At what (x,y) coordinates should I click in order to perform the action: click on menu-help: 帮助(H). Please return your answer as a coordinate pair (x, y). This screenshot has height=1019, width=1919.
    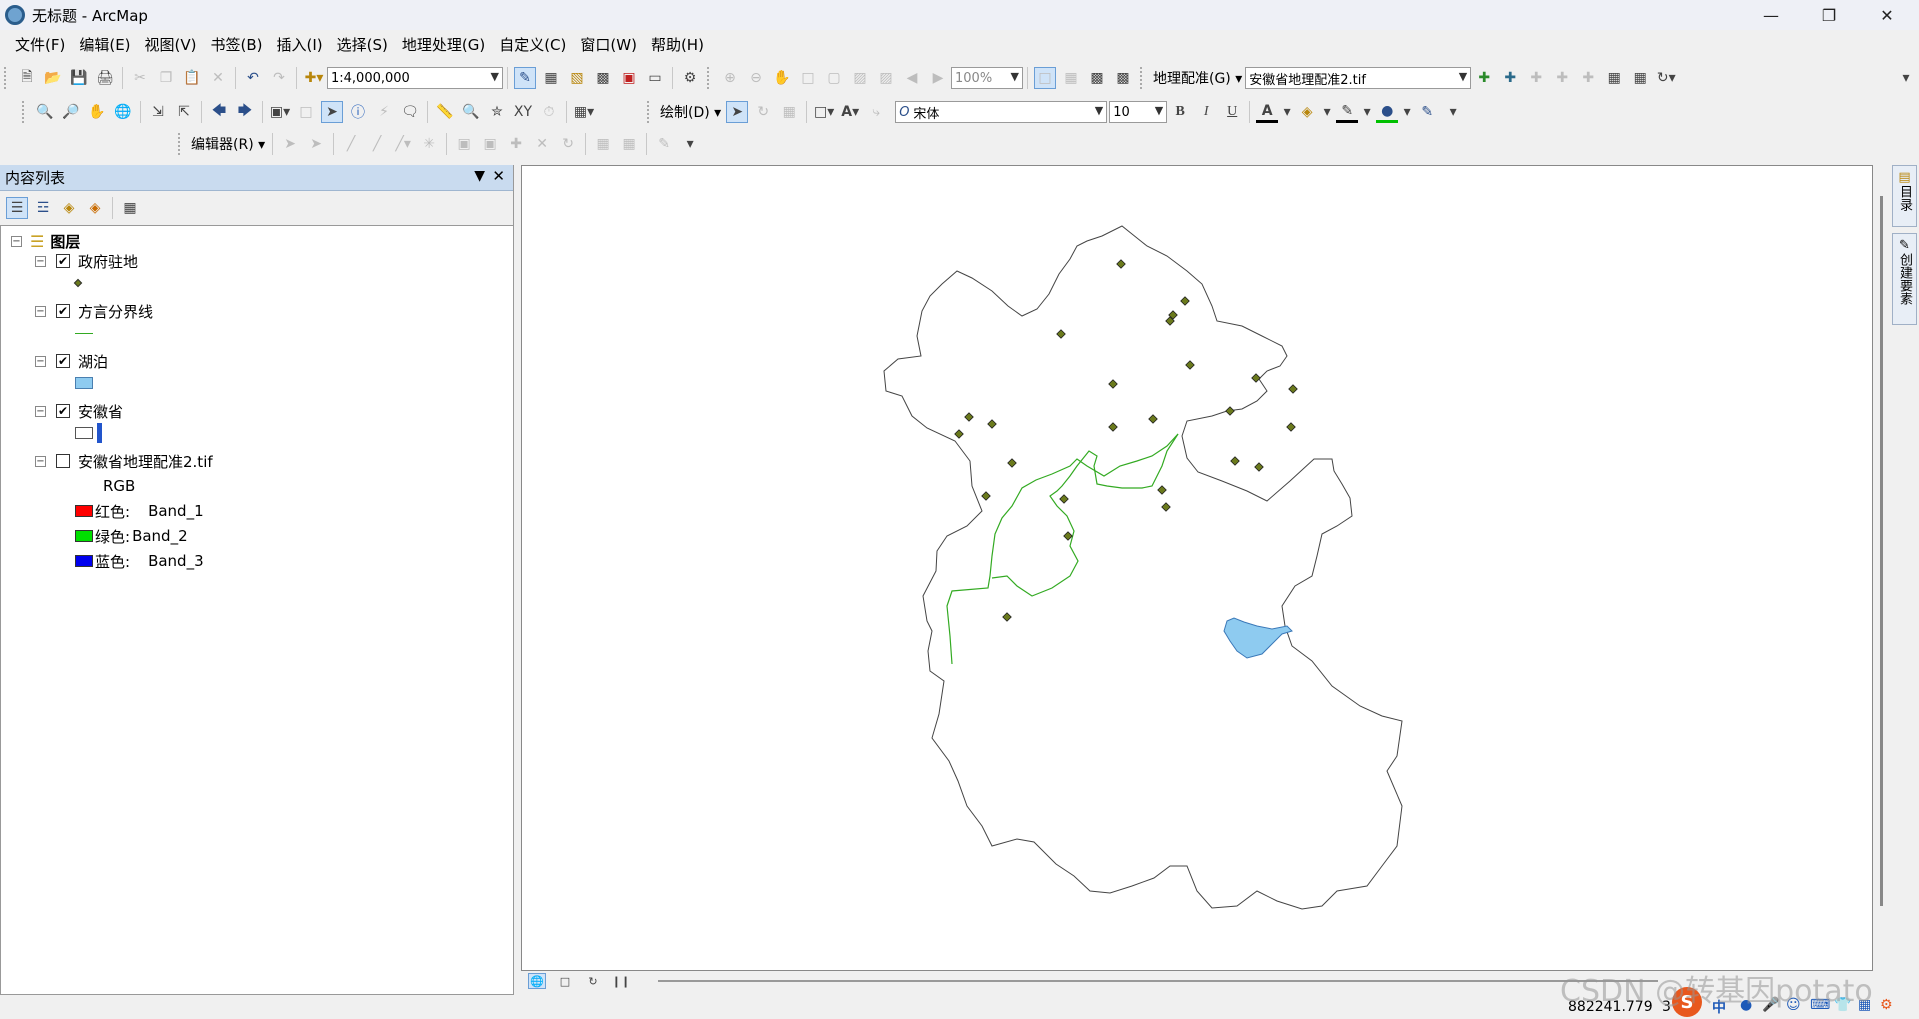
    Looking at the image, I should click on (677, 45).